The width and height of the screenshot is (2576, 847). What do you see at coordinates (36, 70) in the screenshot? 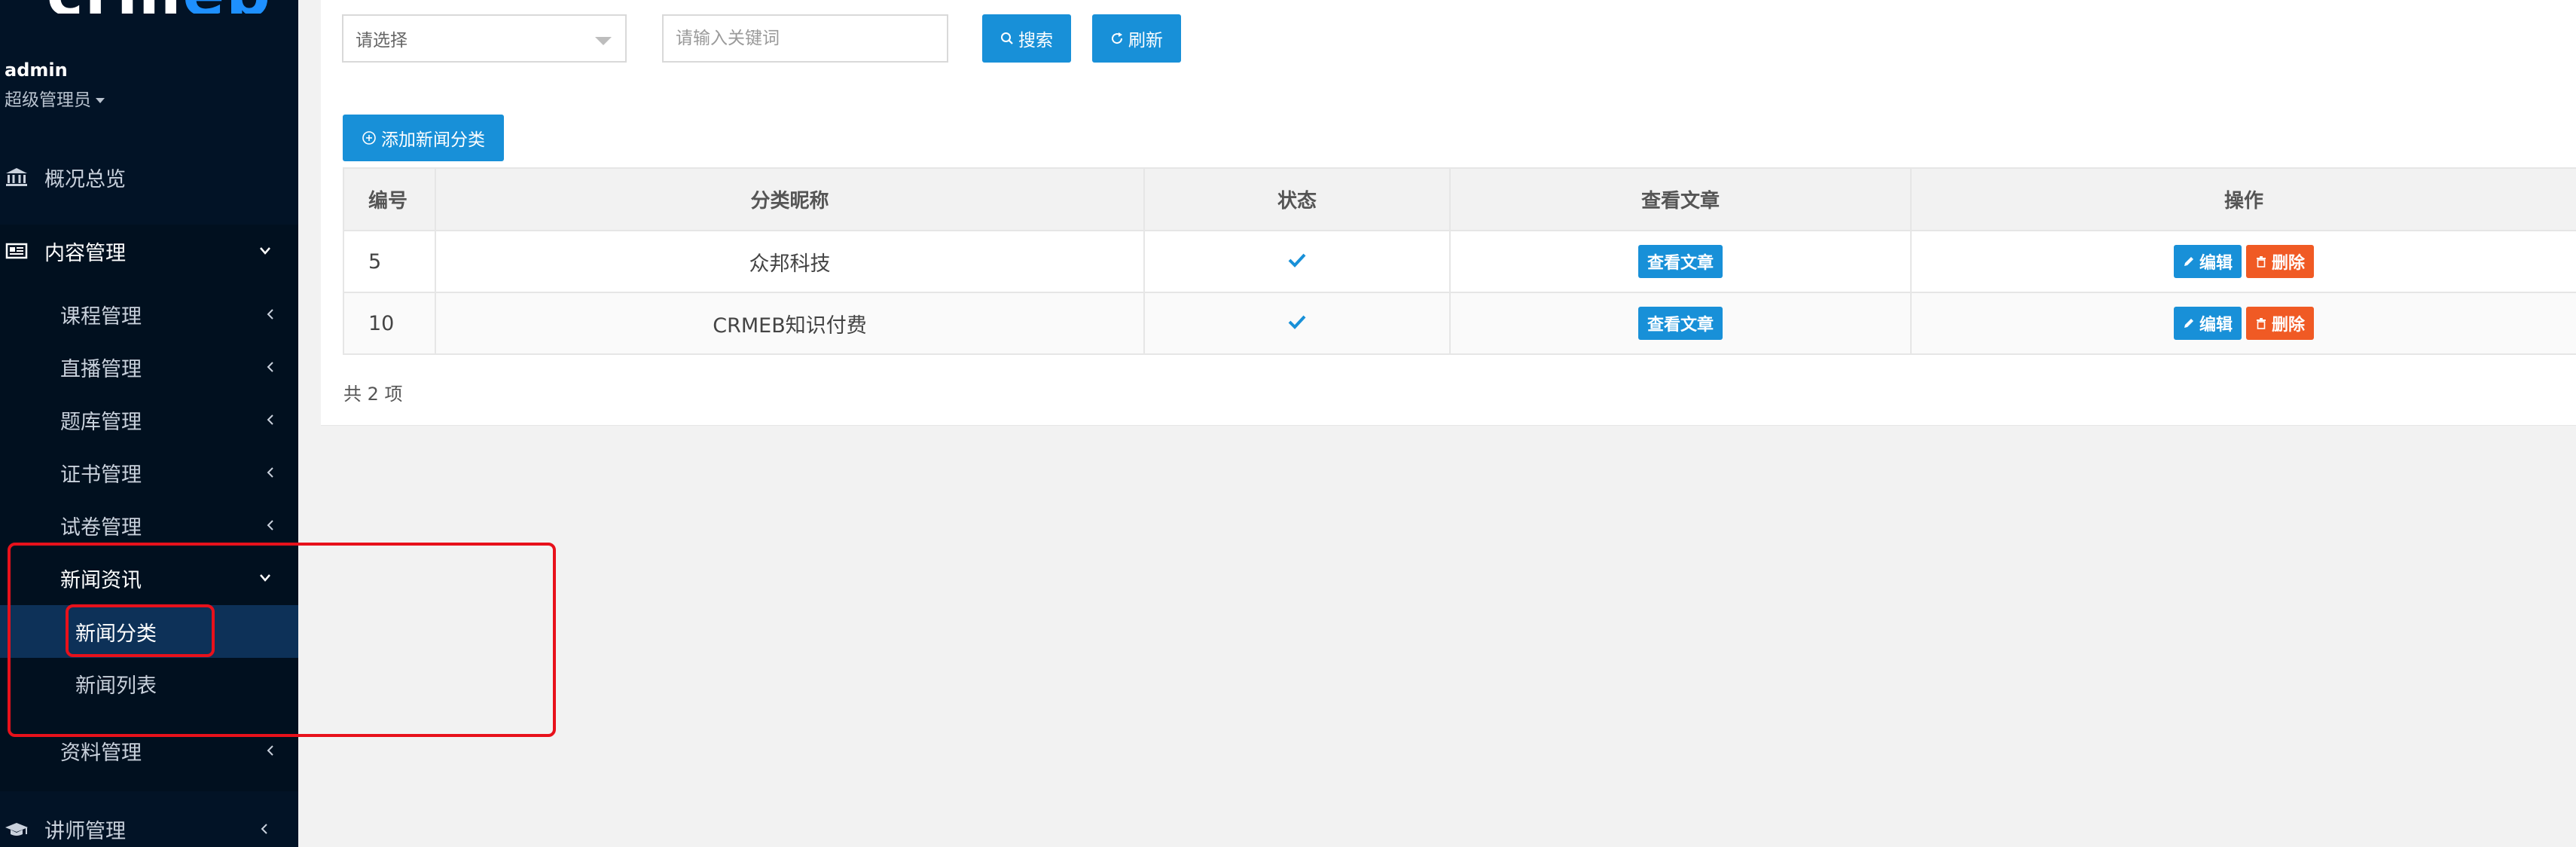
I see `user-name: admin` at bounding box center [36, 70].